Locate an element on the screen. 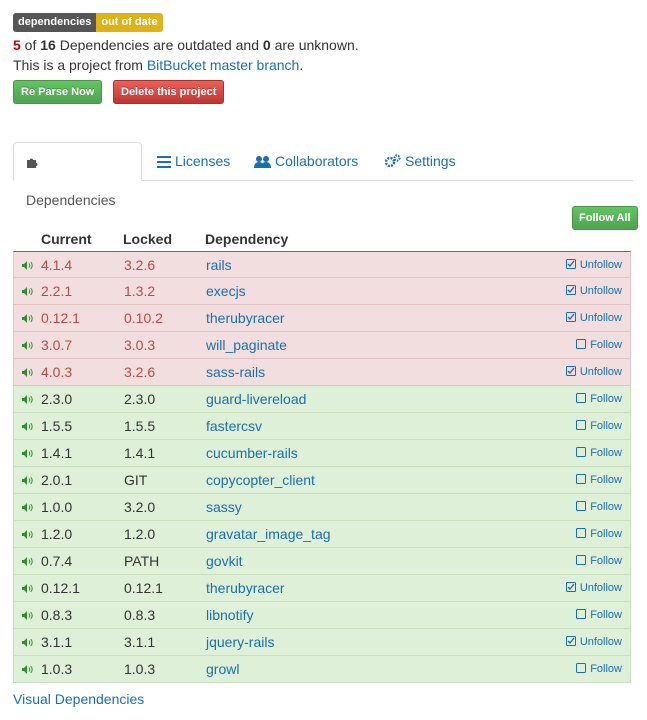 Image resolution: width=647 pixels, height=720 pixels. current-version: 1.0.0 is located at coordinates (57, 507).